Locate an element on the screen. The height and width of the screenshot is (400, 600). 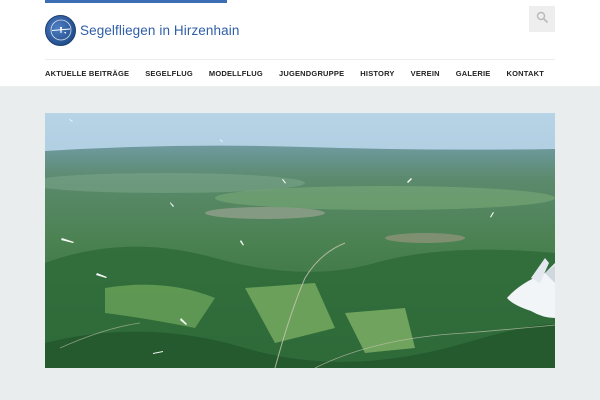
search-icon is located at coordinates (542, 19).